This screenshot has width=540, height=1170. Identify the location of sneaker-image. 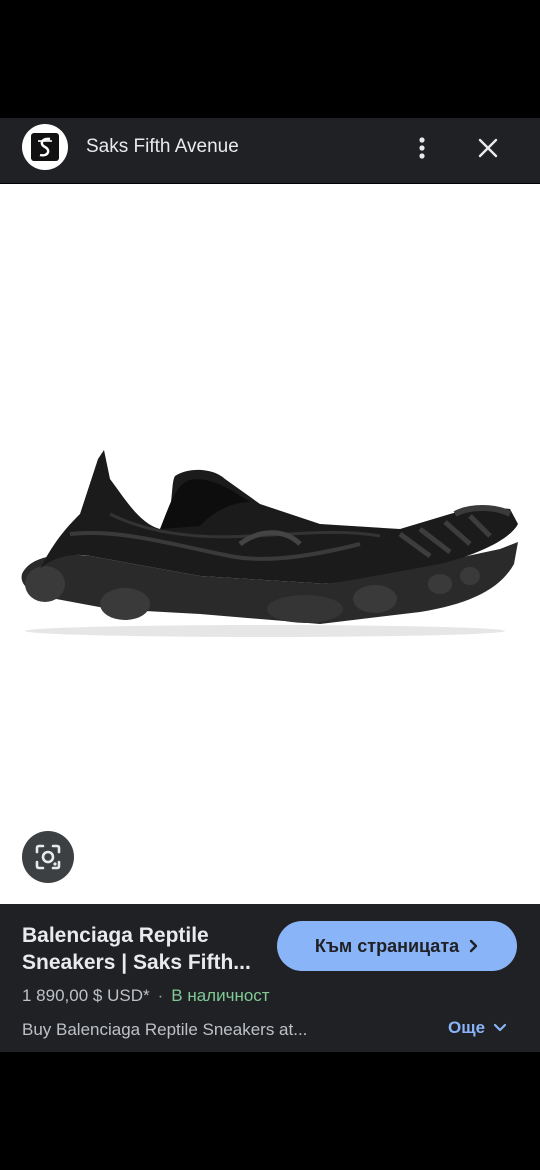
(269, 543).